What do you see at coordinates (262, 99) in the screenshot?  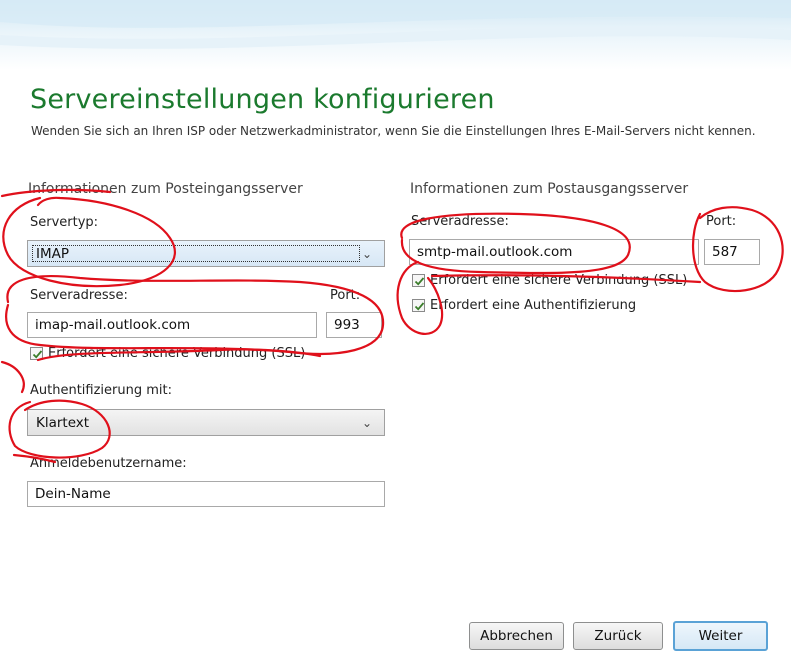 I see `page-title: Servereinstellungen konfigurieren` at bounding box center [262, 99].